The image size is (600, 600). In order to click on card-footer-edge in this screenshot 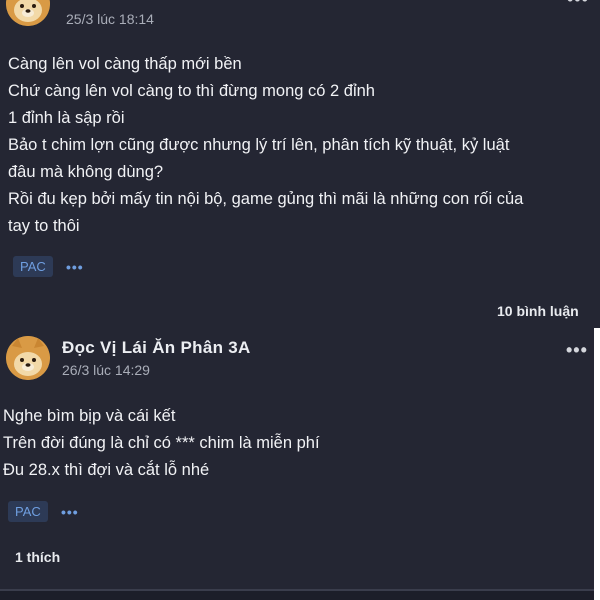, I will do `click(297, 595)`.